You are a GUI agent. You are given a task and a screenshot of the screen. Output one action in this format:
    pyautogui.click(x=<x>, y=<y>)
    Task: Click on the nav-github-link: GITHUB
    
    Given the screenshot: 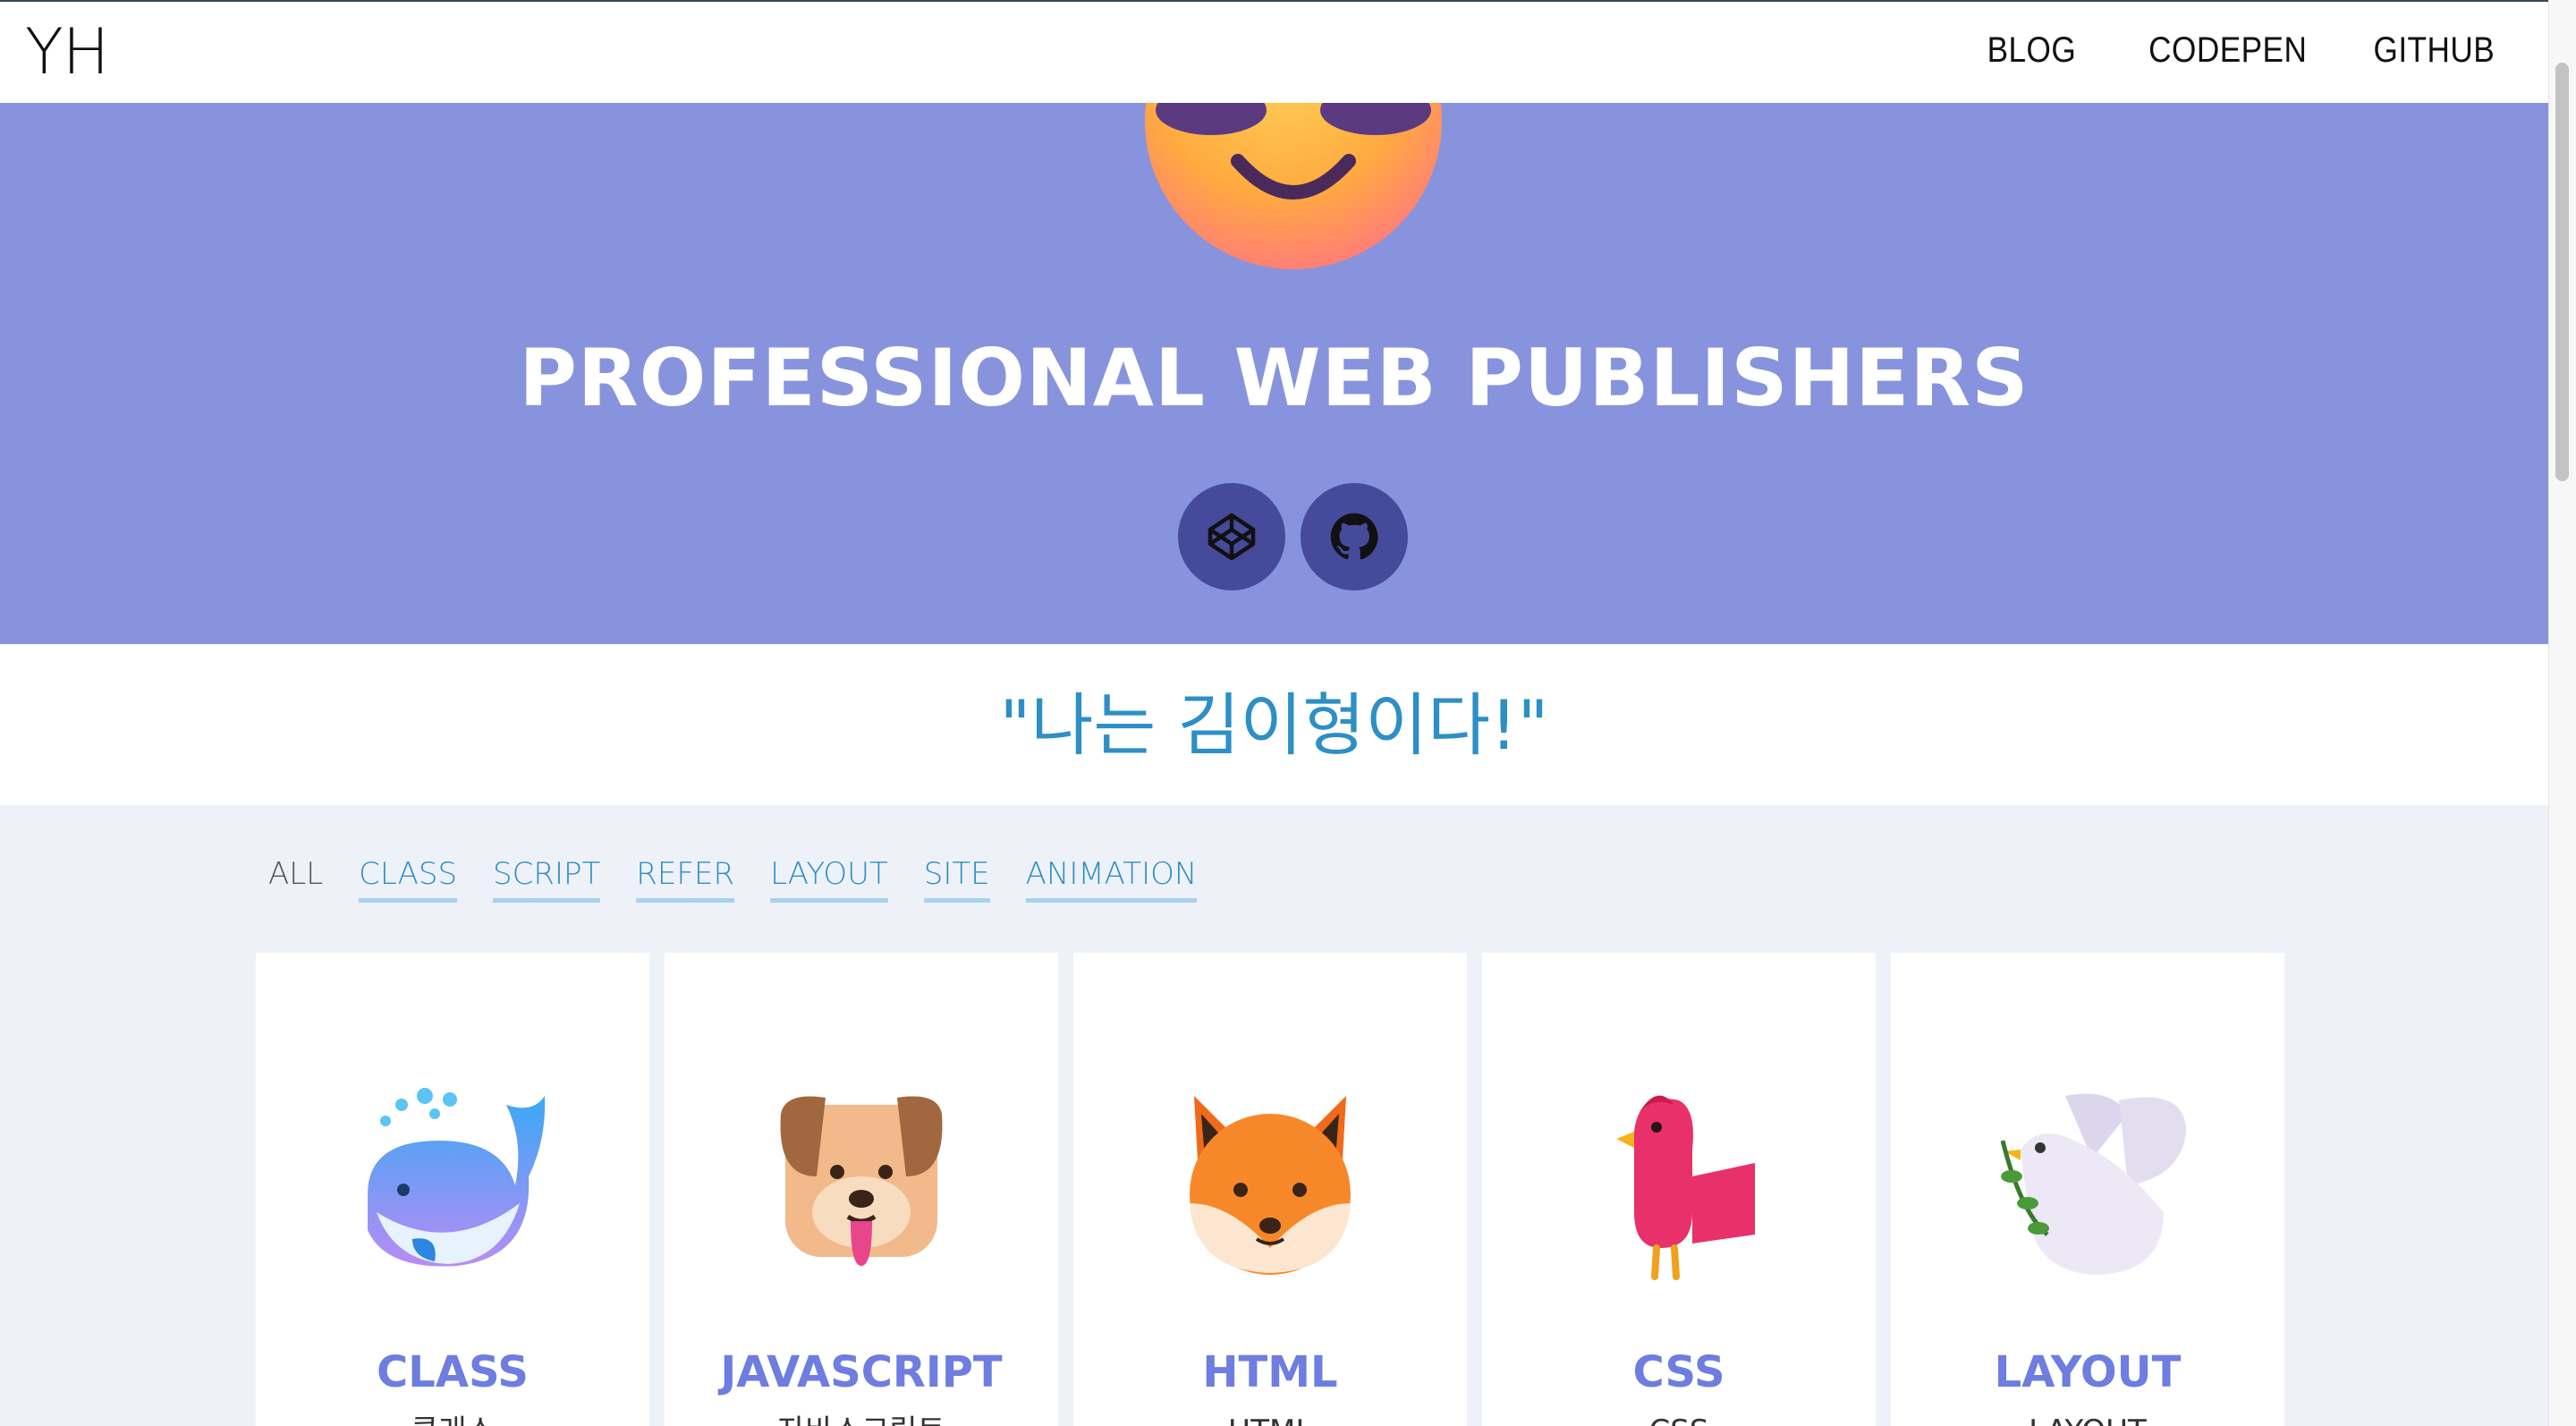 What is the action you would take?
    pyautogui.click(x=2434, y=51)
    